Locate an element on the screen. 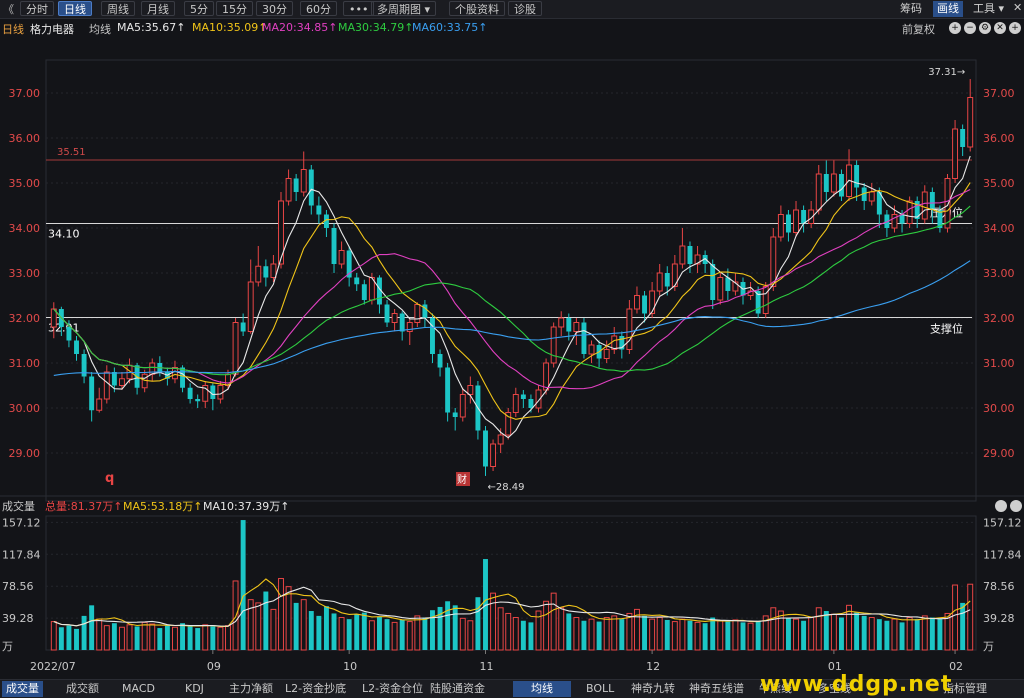 Image resolution: width=1024 pixels, height=698 pixels. tab-left-0: 成交量 is located at coordinates (22, 689).